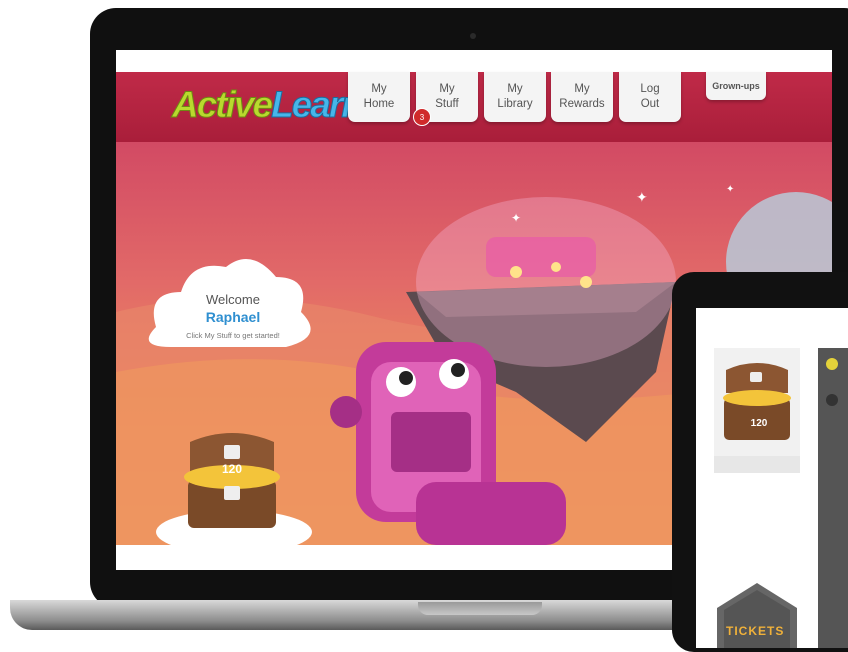  I want to click on tablet-rewards-card, so click(757, 410).